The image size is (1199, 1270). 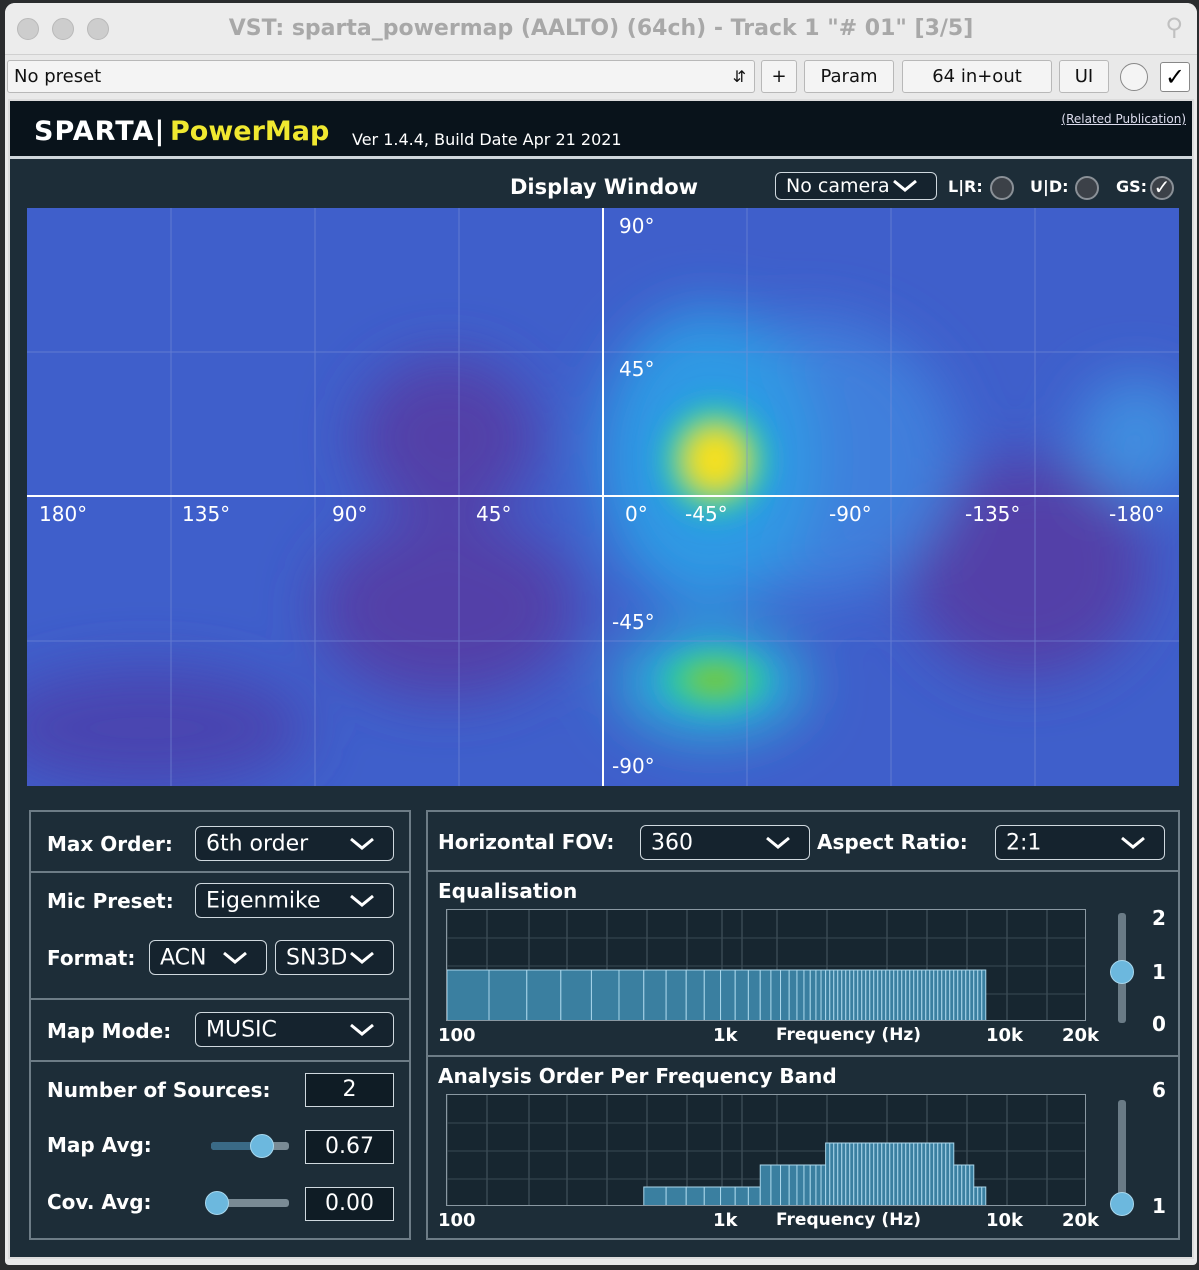 What do you see at coordinates (63, 514) in the screenshot?
I see `azimuth-label: 180°` at bounding box center [63, 514].